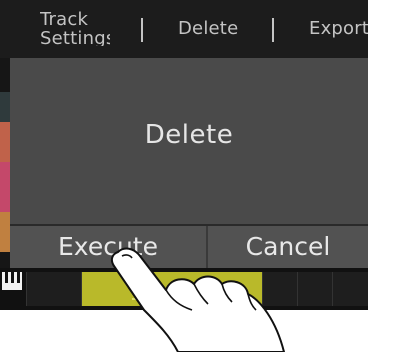 The height and width of the screenshot is (352, 395). I want to click on piano-keyboard-icon, so click(12, 281).